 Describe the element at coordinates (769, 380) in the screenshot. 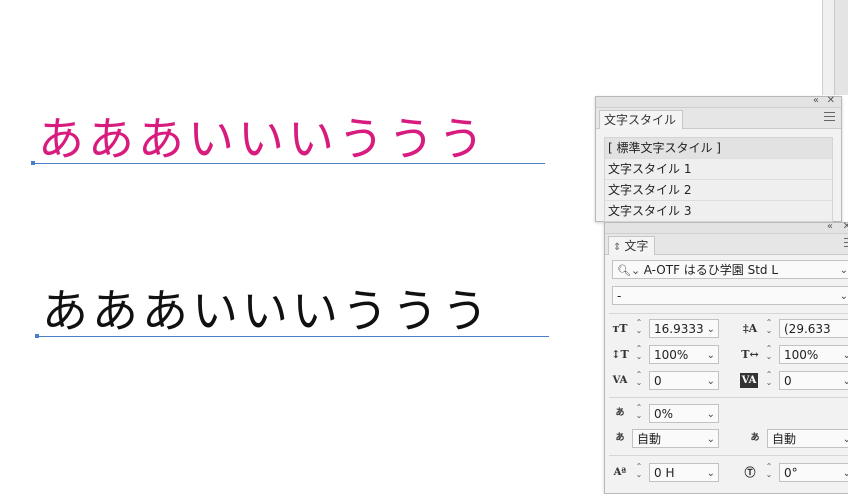

I see `tracking-stepper: ⌃ ⌄` at that location.